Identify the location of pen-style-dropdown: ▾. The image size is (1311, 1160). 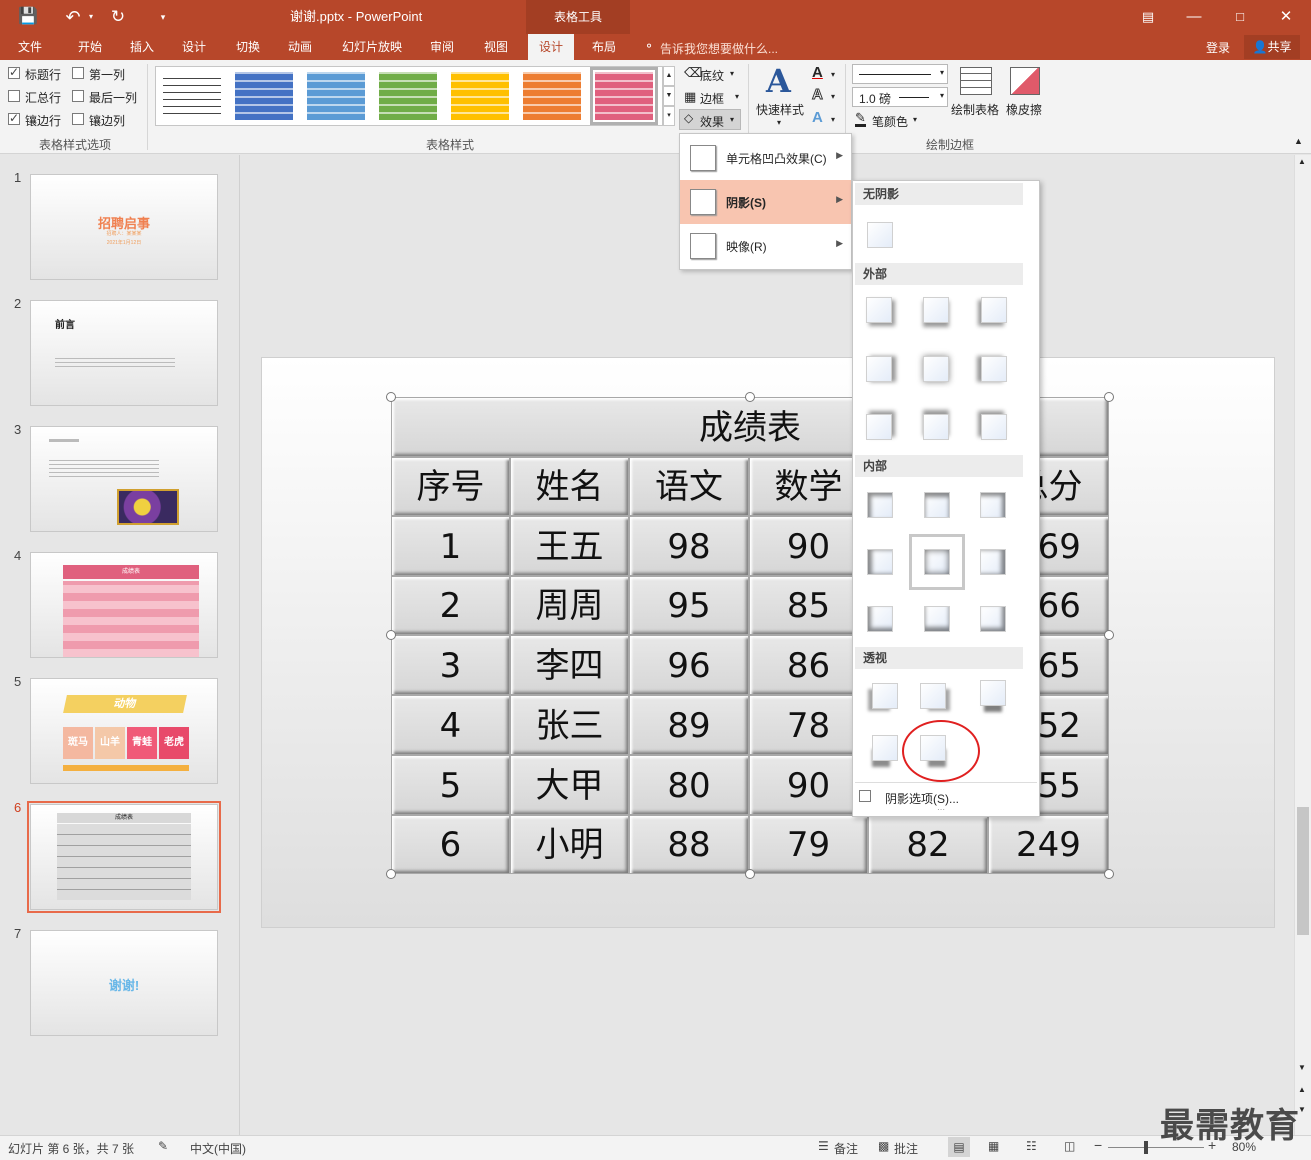
(900, 74).